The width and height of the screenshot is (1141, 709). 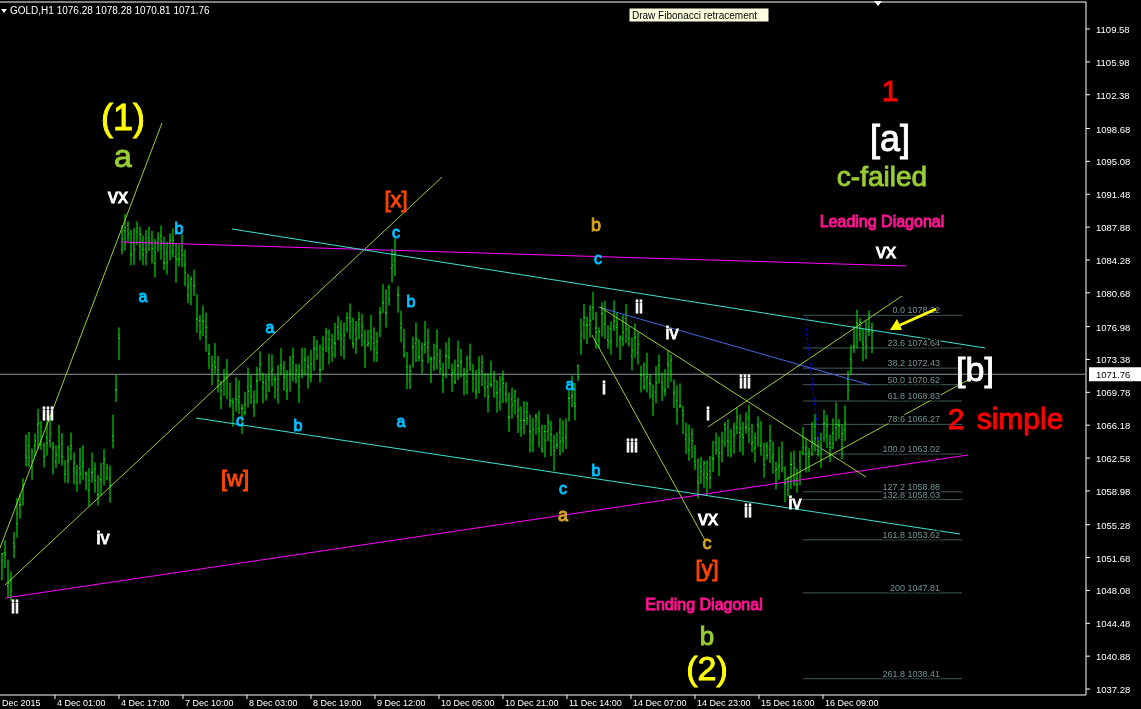 What do you see at coordinates (913, 363) in the screenshot?
I see `fibonacci-level-label: 38.2 1072.43` at bounding box center [913, 363].